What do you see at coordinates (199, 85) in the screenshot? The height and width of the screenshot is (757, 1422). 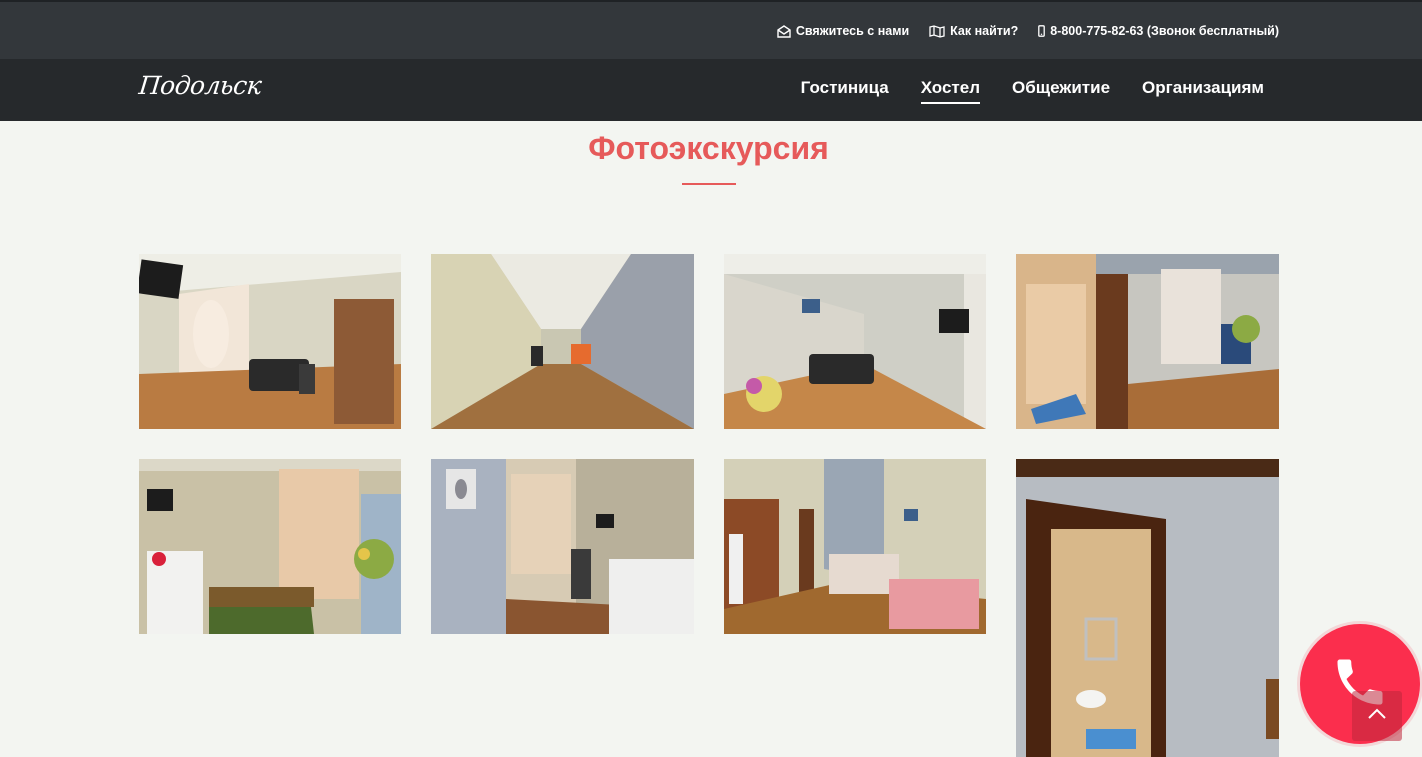 I see `site-logo: Подольск` at bounding box center [199, 85].